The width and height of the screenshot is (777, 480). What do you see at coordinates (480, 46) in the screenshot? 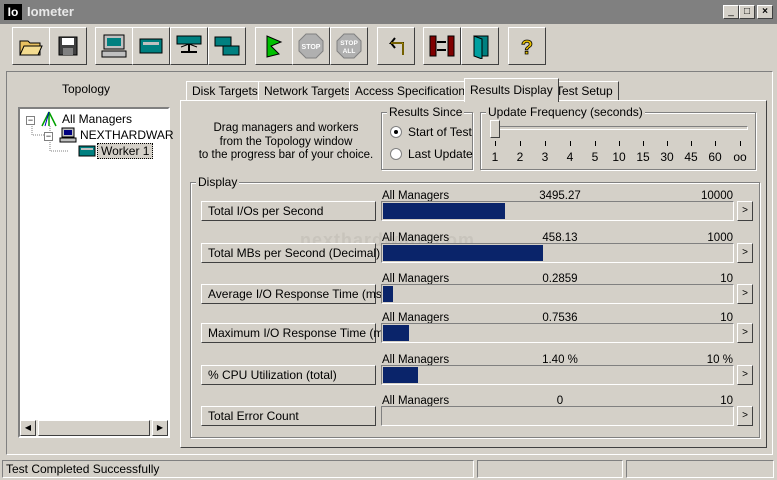
I see `exit-button` at bounding box center [480, 46].